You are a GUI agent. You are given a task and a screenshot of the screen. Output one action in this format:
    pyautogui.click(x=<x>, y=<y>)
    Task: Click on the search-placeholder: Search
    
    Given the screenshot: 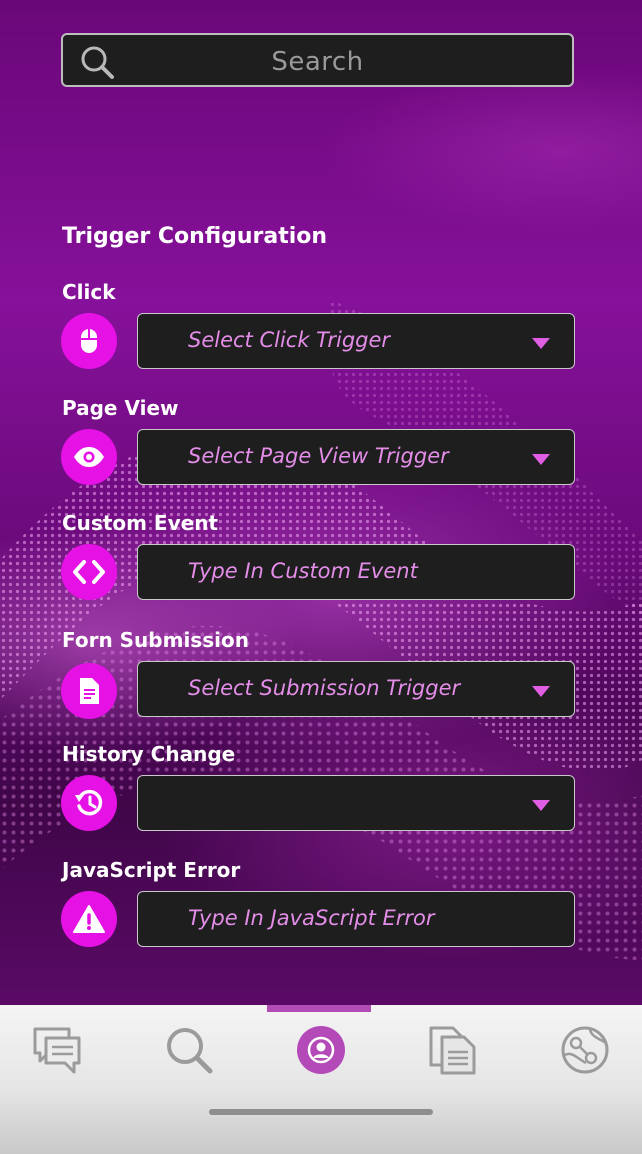 What is the action you would take?
    pyautogui.click(x=317, y=62)
    